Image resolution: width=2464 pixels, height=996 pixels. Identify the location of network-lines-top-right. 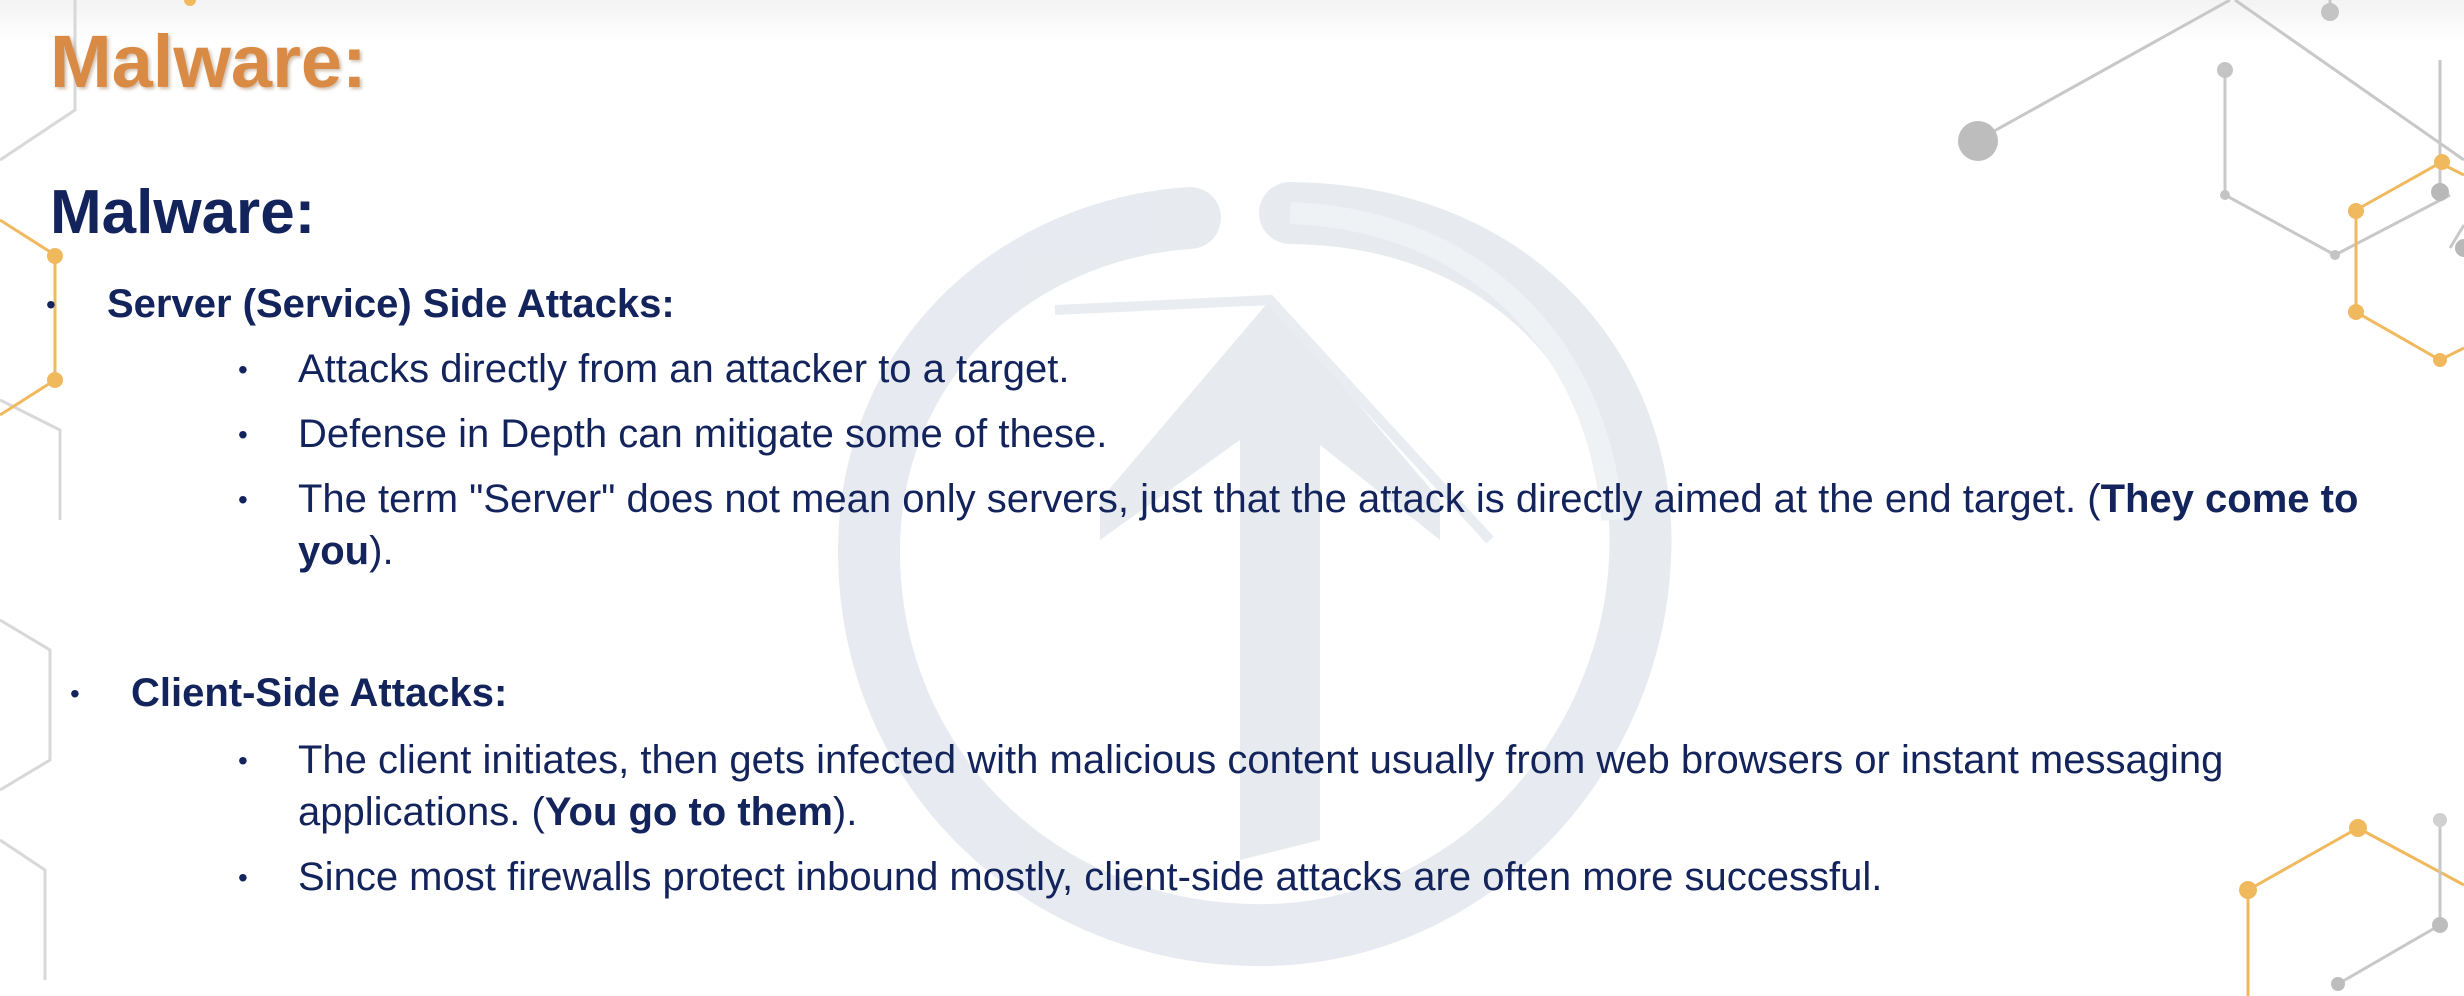
(2220, 128).